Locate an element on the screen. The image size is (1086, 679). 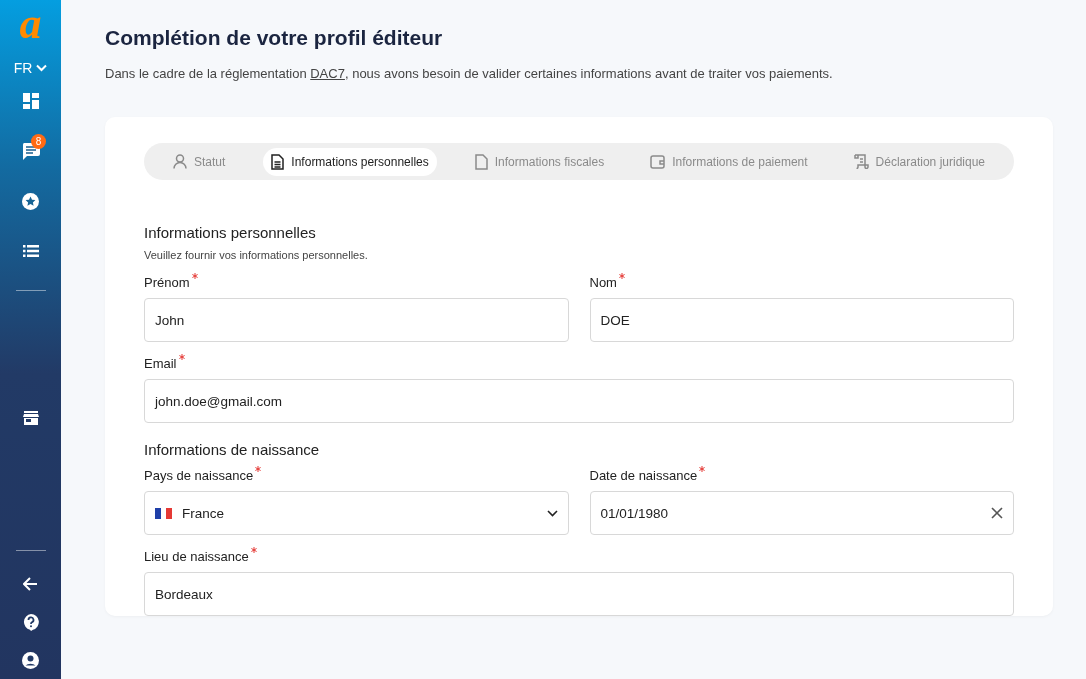
clear-icon is located at coordinates (997, 513).